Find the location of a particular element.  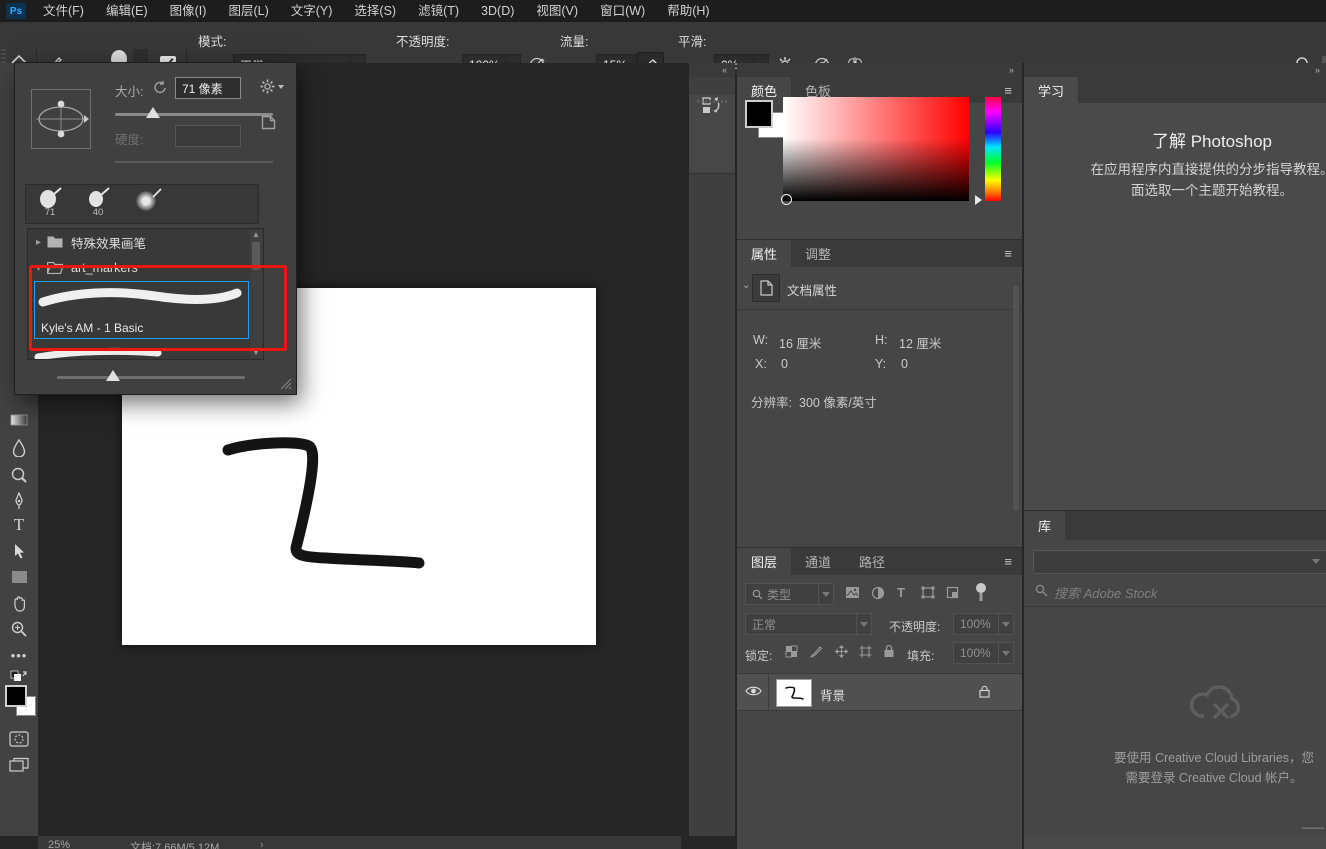

menu-window: 窗口(W) is located at coordinates (622, 11).